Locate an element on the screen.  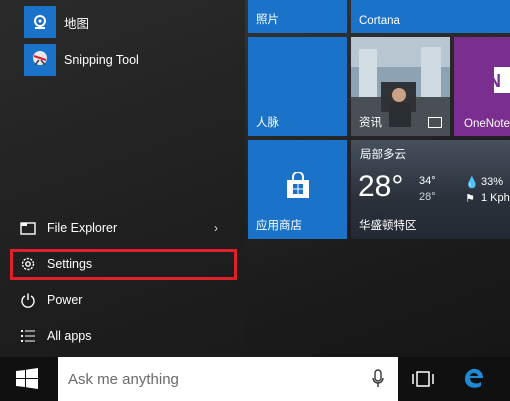
news-icon is located at coordinates (435, 122).